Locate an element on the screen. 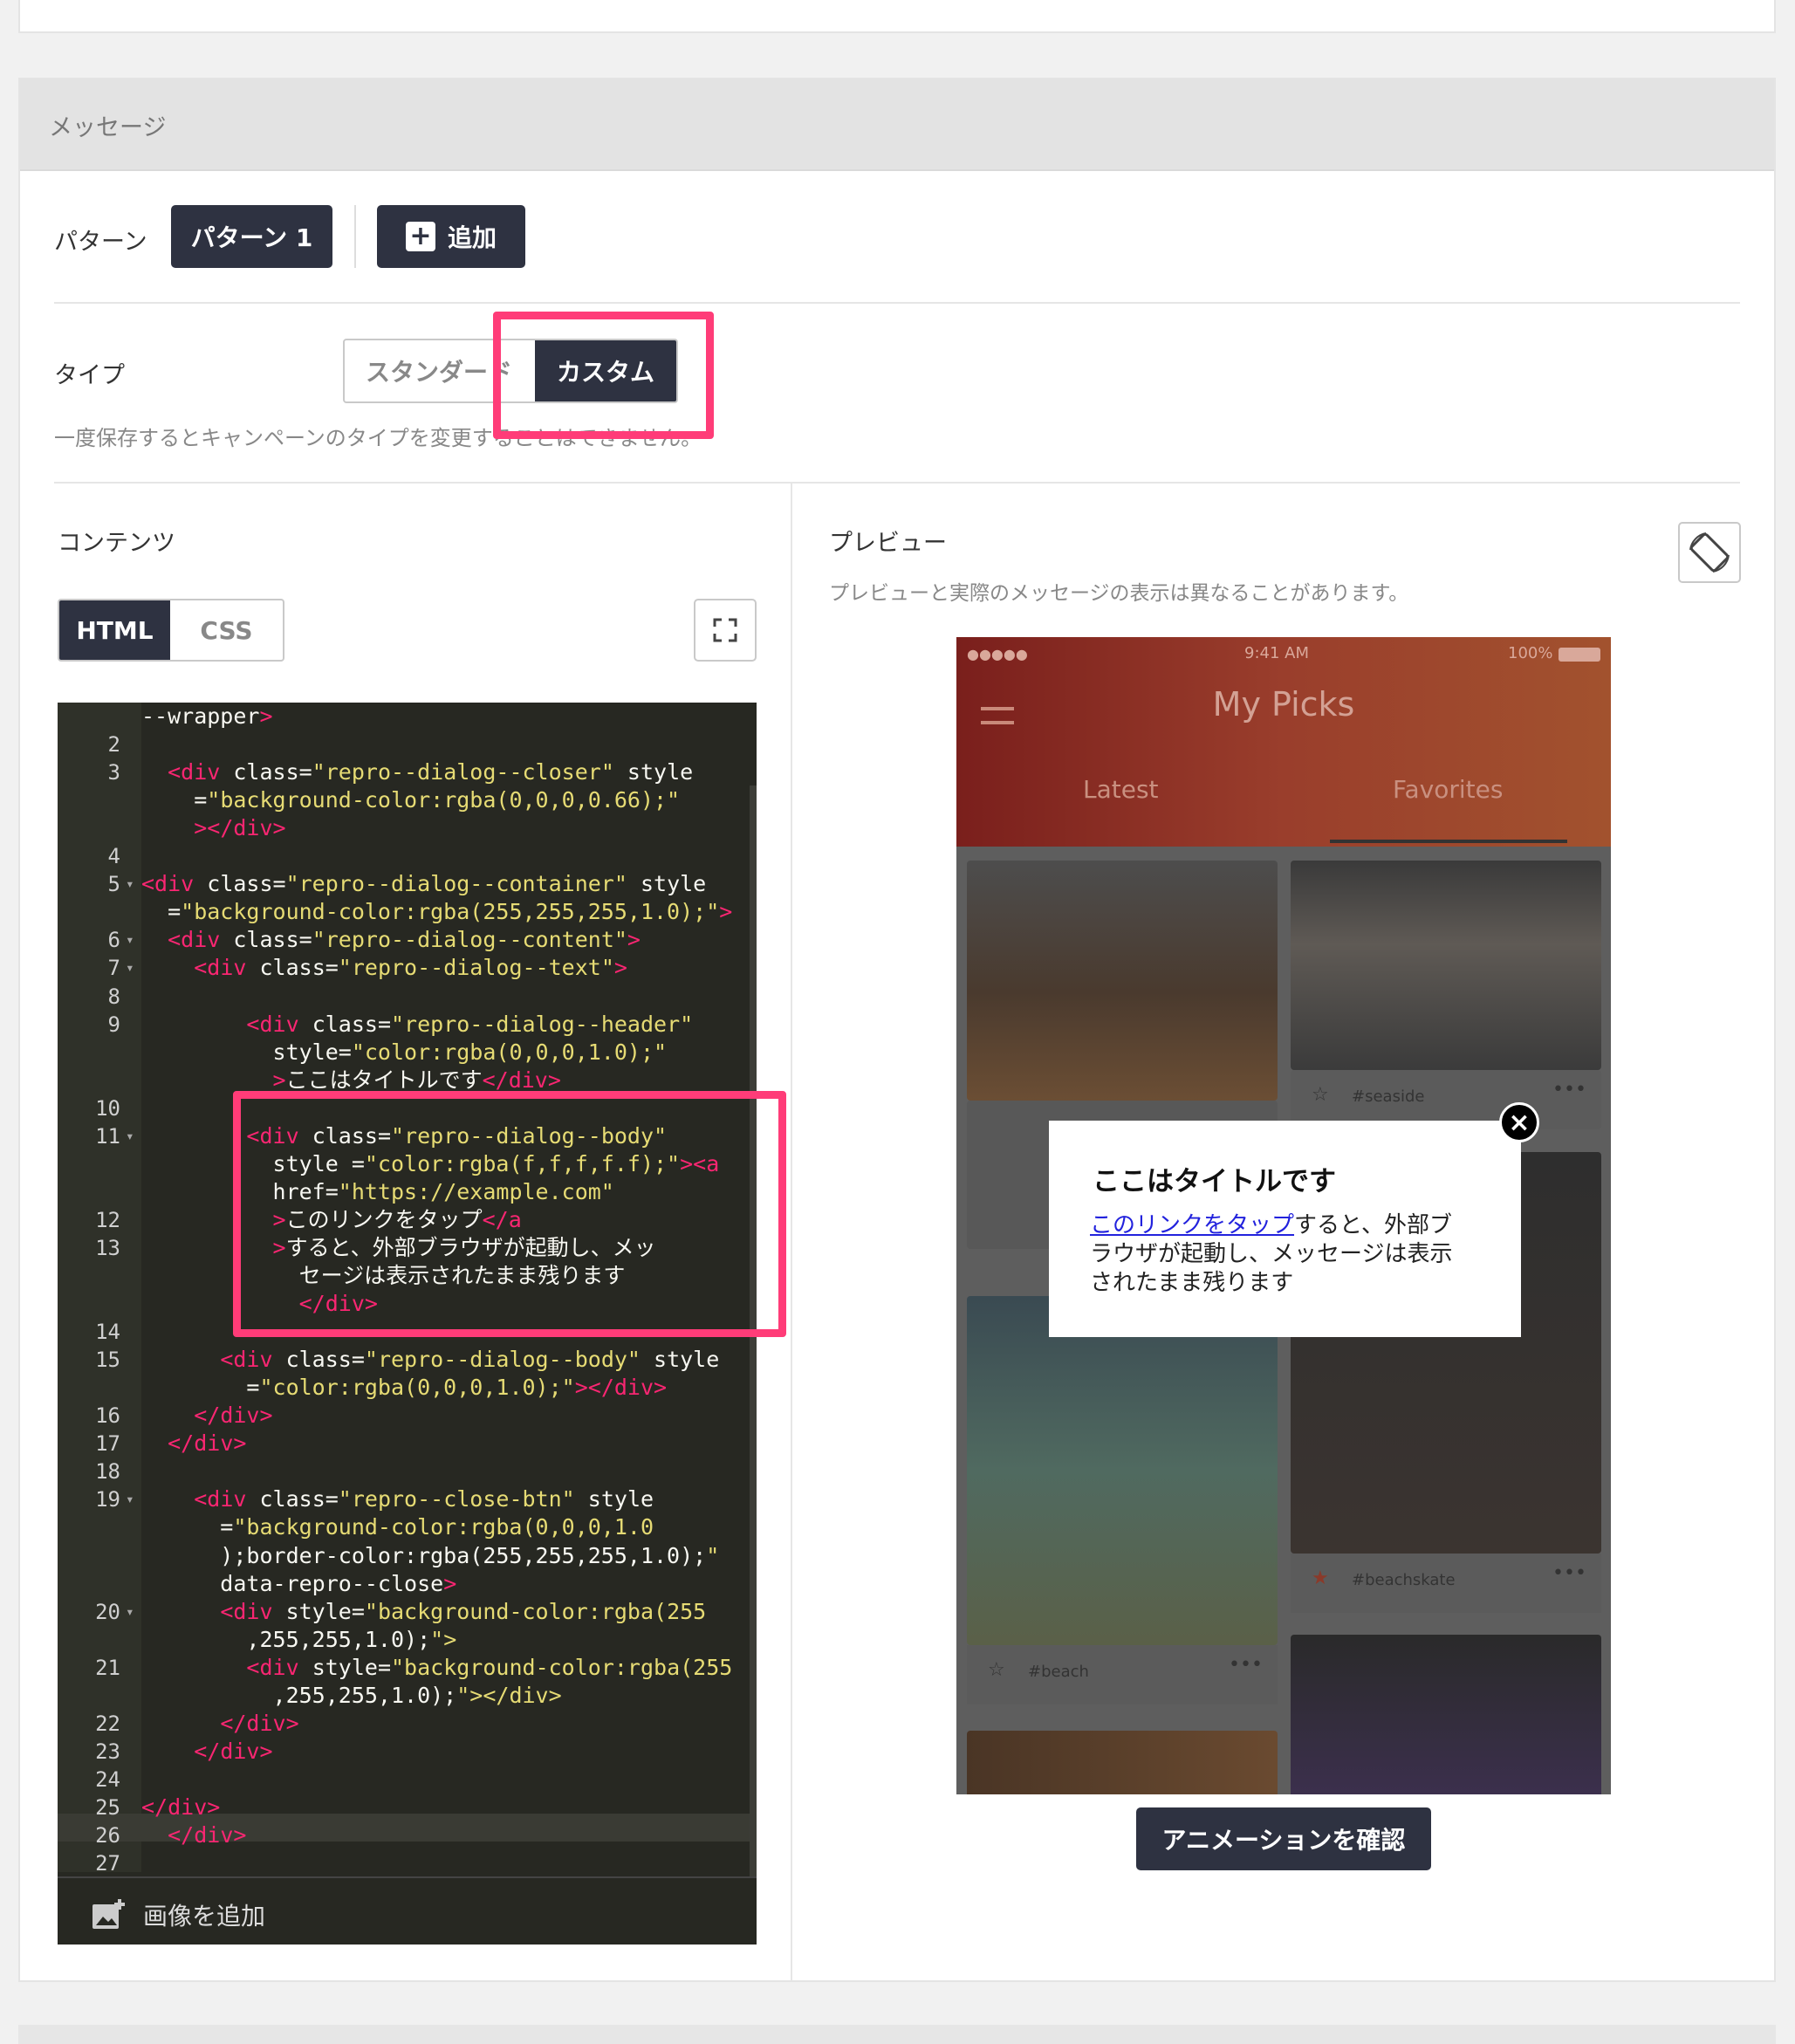  line-number: 5 is located at coordinates (114, 885).